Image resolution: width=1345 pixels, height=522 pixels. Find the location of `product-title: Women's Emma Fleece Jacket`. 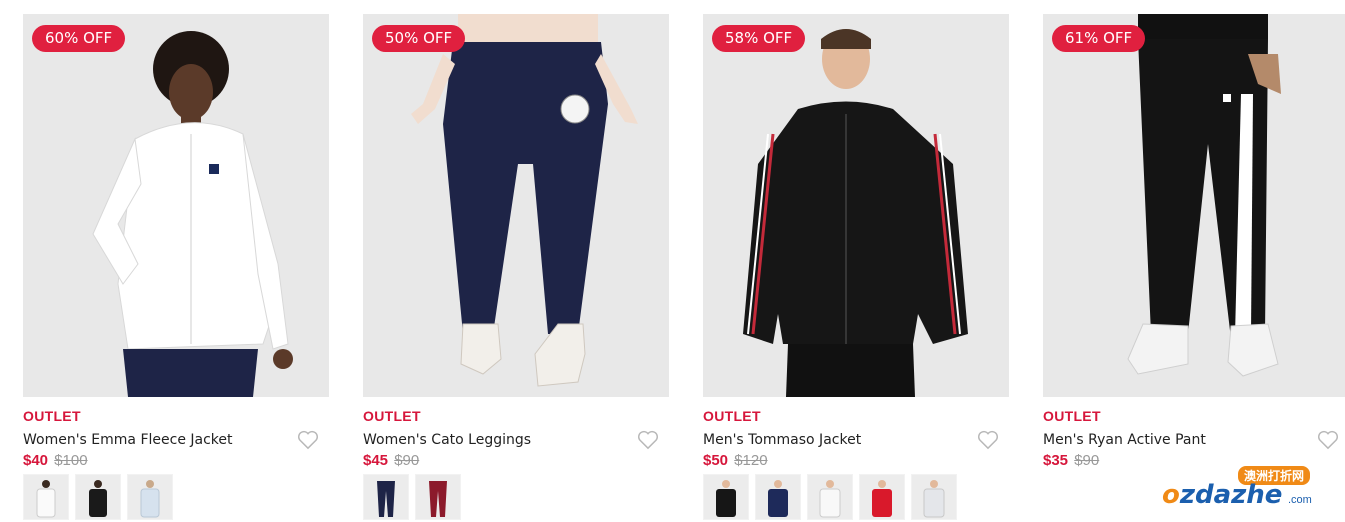

product-title: Women's Emma Fleece Jacket is located at coordinates (128, 440).